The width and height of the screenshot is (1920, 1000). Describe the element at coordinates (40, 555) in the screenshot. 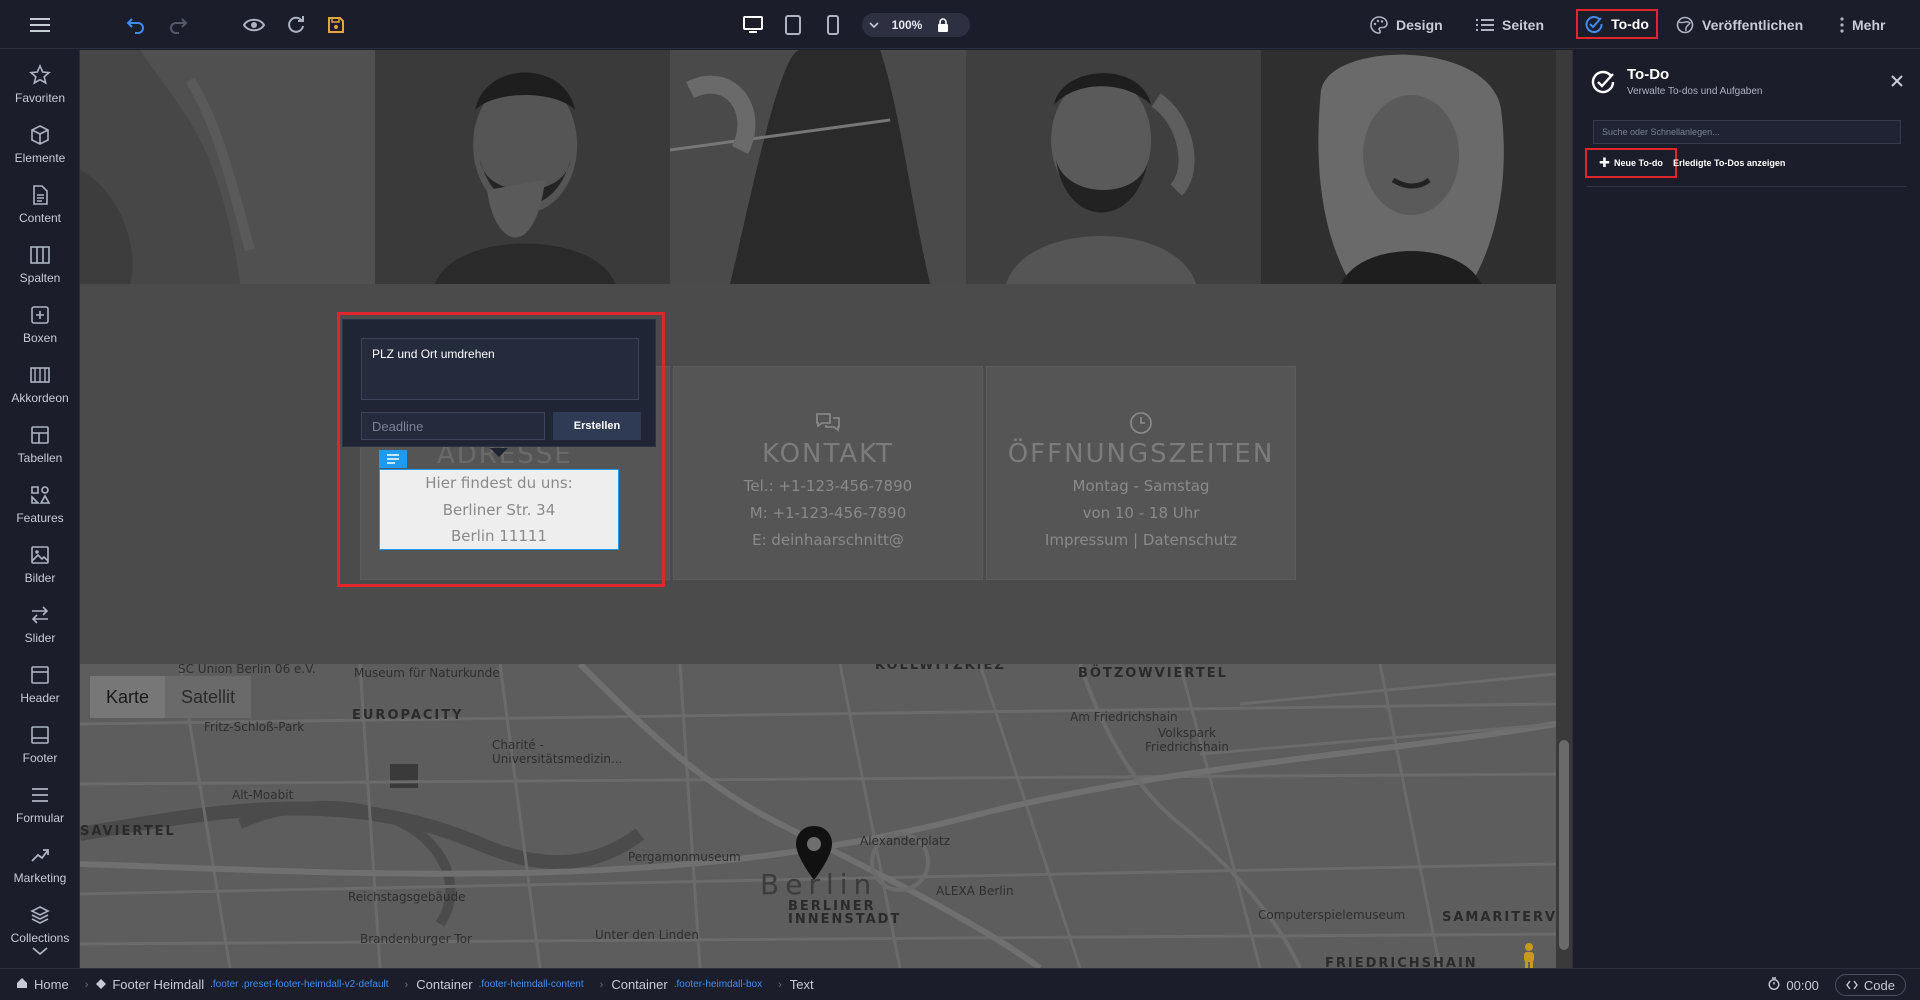

I see `image-icon` at that location.